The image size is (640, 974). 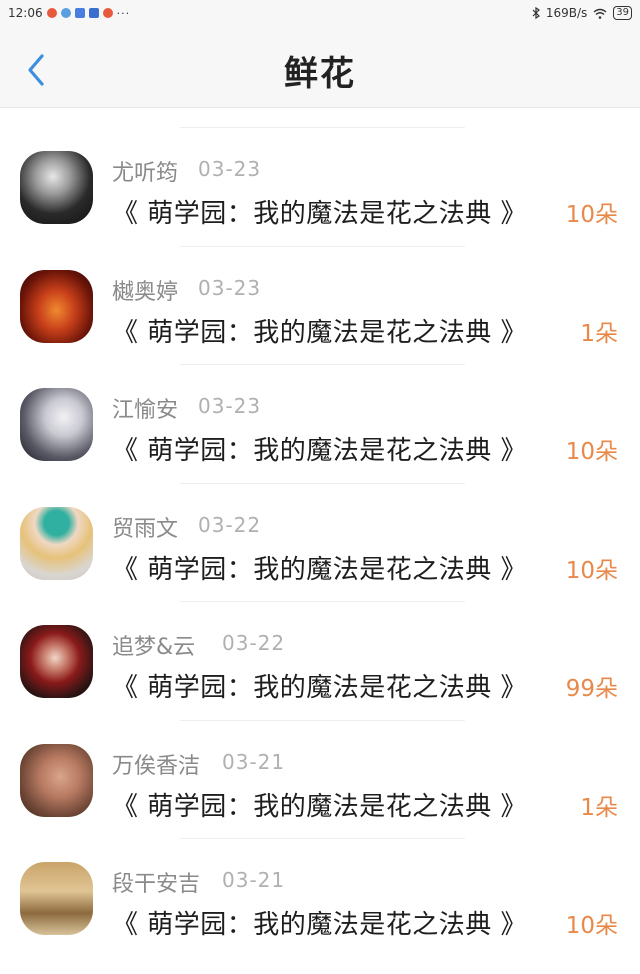 What do you see at coordinates (320, 13) in the screenshot?
I see `status-bar: 12:06 ··· 169B/s 39` at bounding box center [320, 13].